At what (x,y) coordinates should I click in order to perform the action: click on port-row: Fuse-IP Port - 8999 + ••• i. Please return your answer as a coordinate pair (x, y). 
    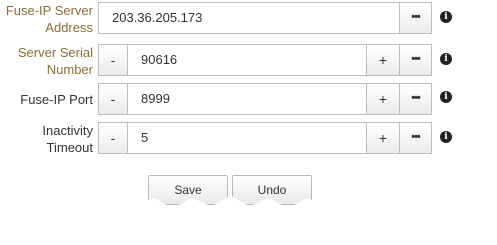
    Looking at the image, I should click on (240, 100).